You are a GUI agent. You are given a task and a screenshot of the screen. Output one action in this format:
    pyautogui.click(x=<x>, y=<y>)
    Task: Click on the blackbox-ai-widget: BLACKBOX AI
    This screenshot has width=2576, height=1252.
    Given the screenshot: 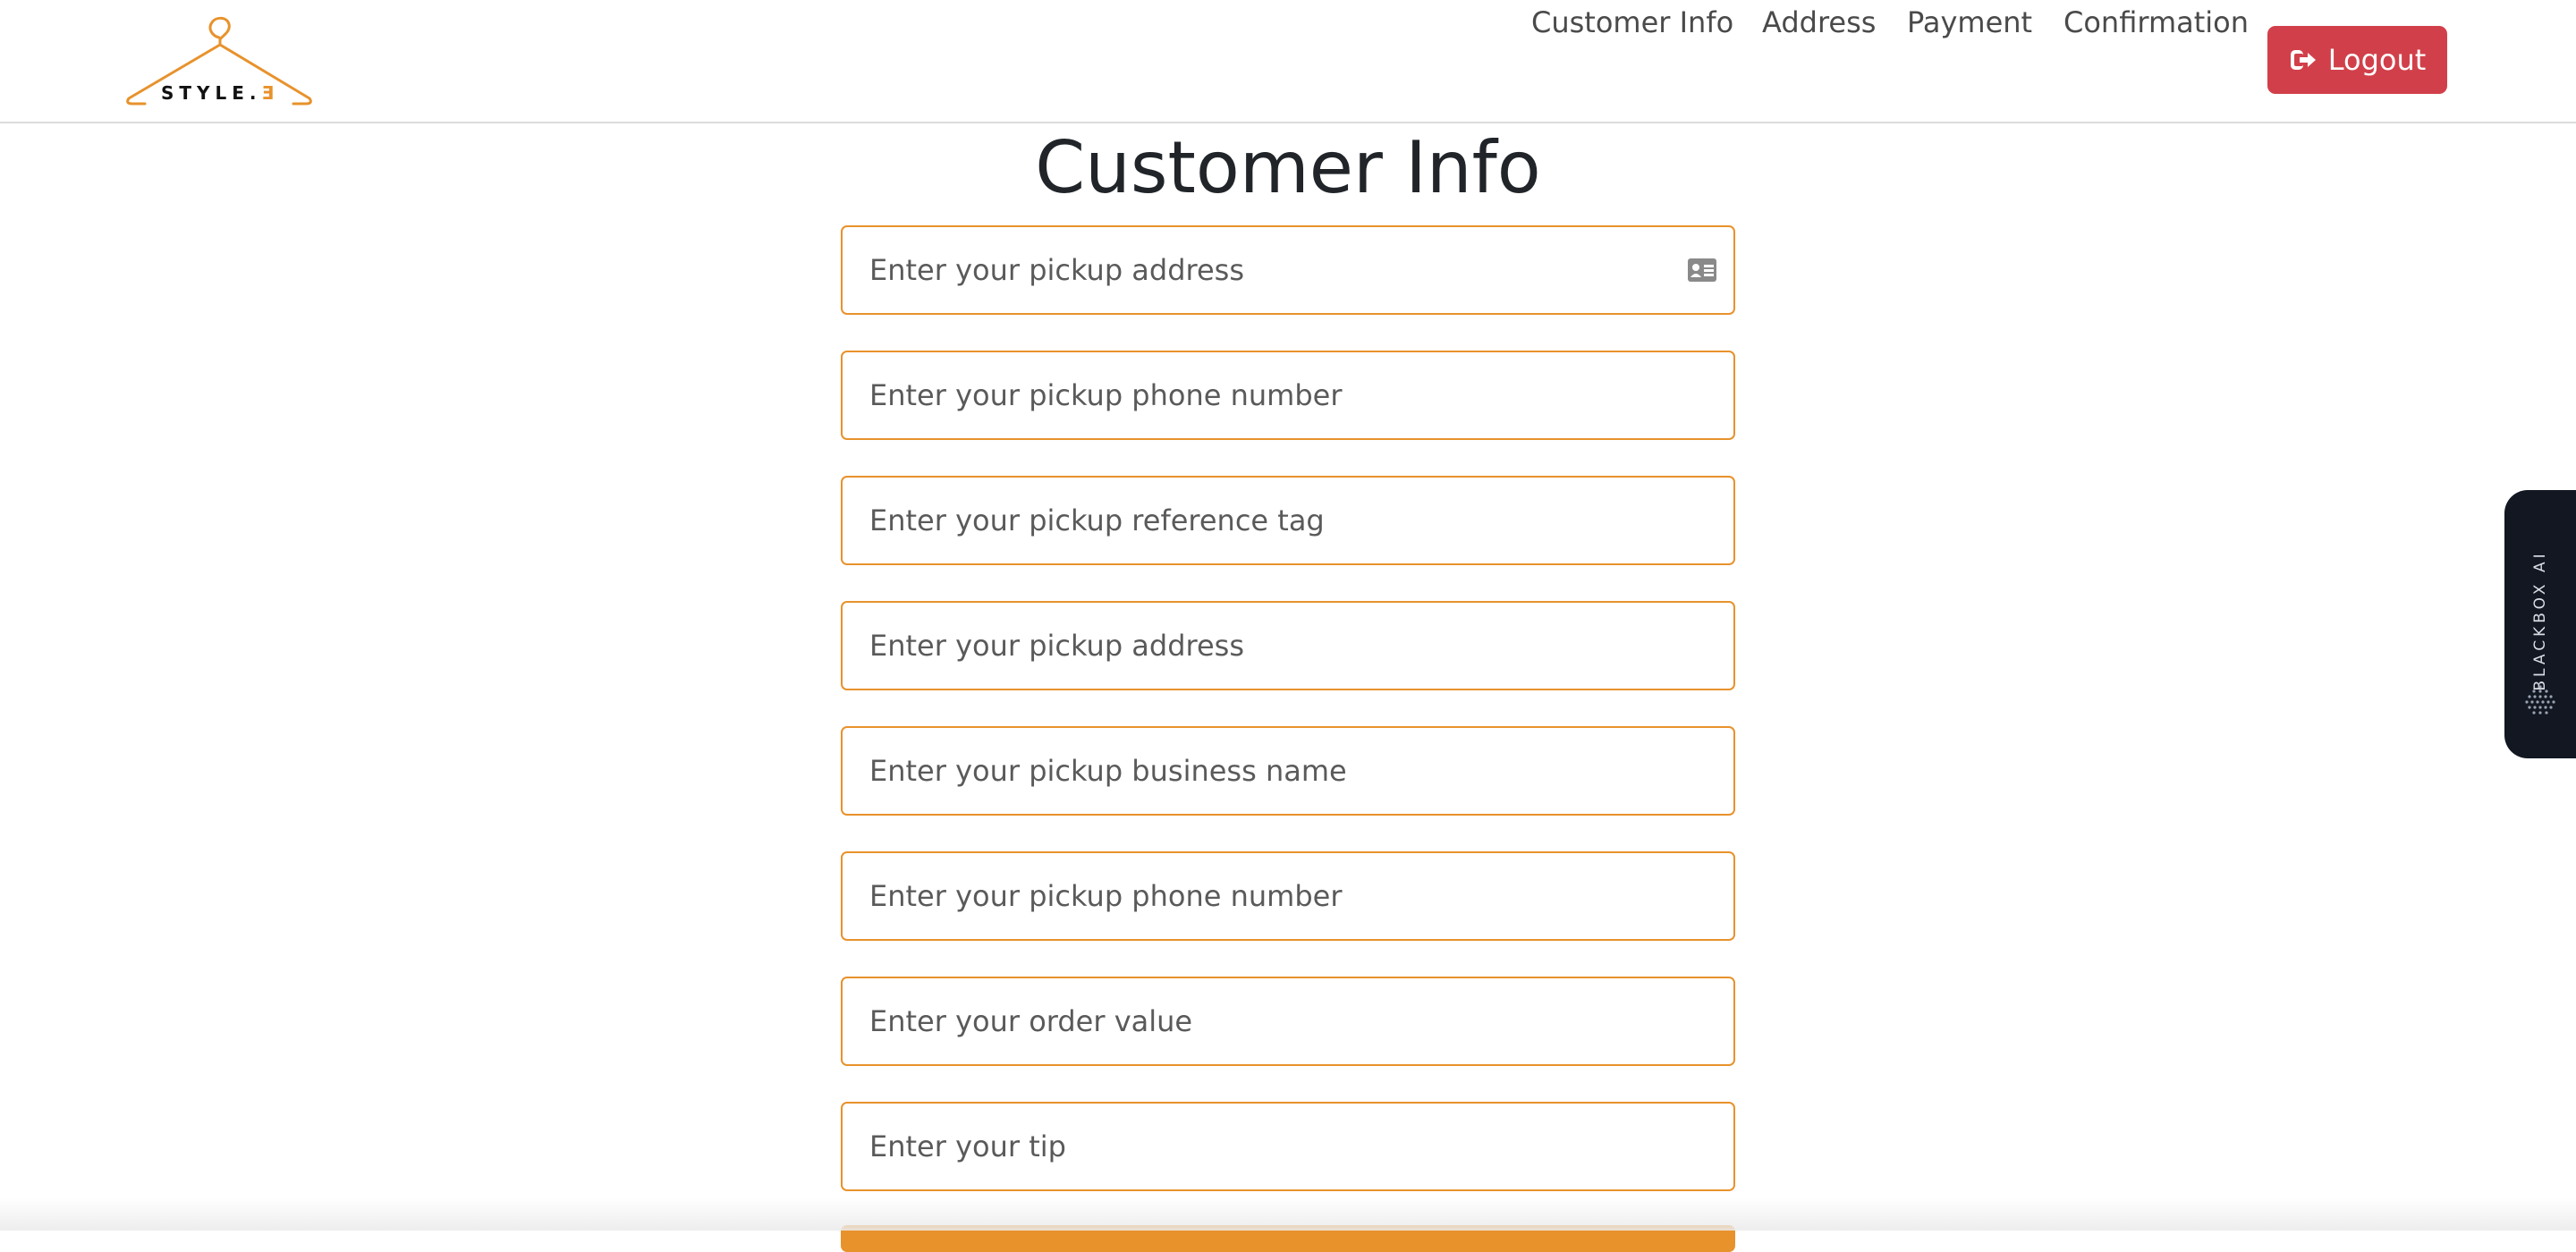 What is the action you would take?
    pyautogui.click(x=2540, y=624)
    